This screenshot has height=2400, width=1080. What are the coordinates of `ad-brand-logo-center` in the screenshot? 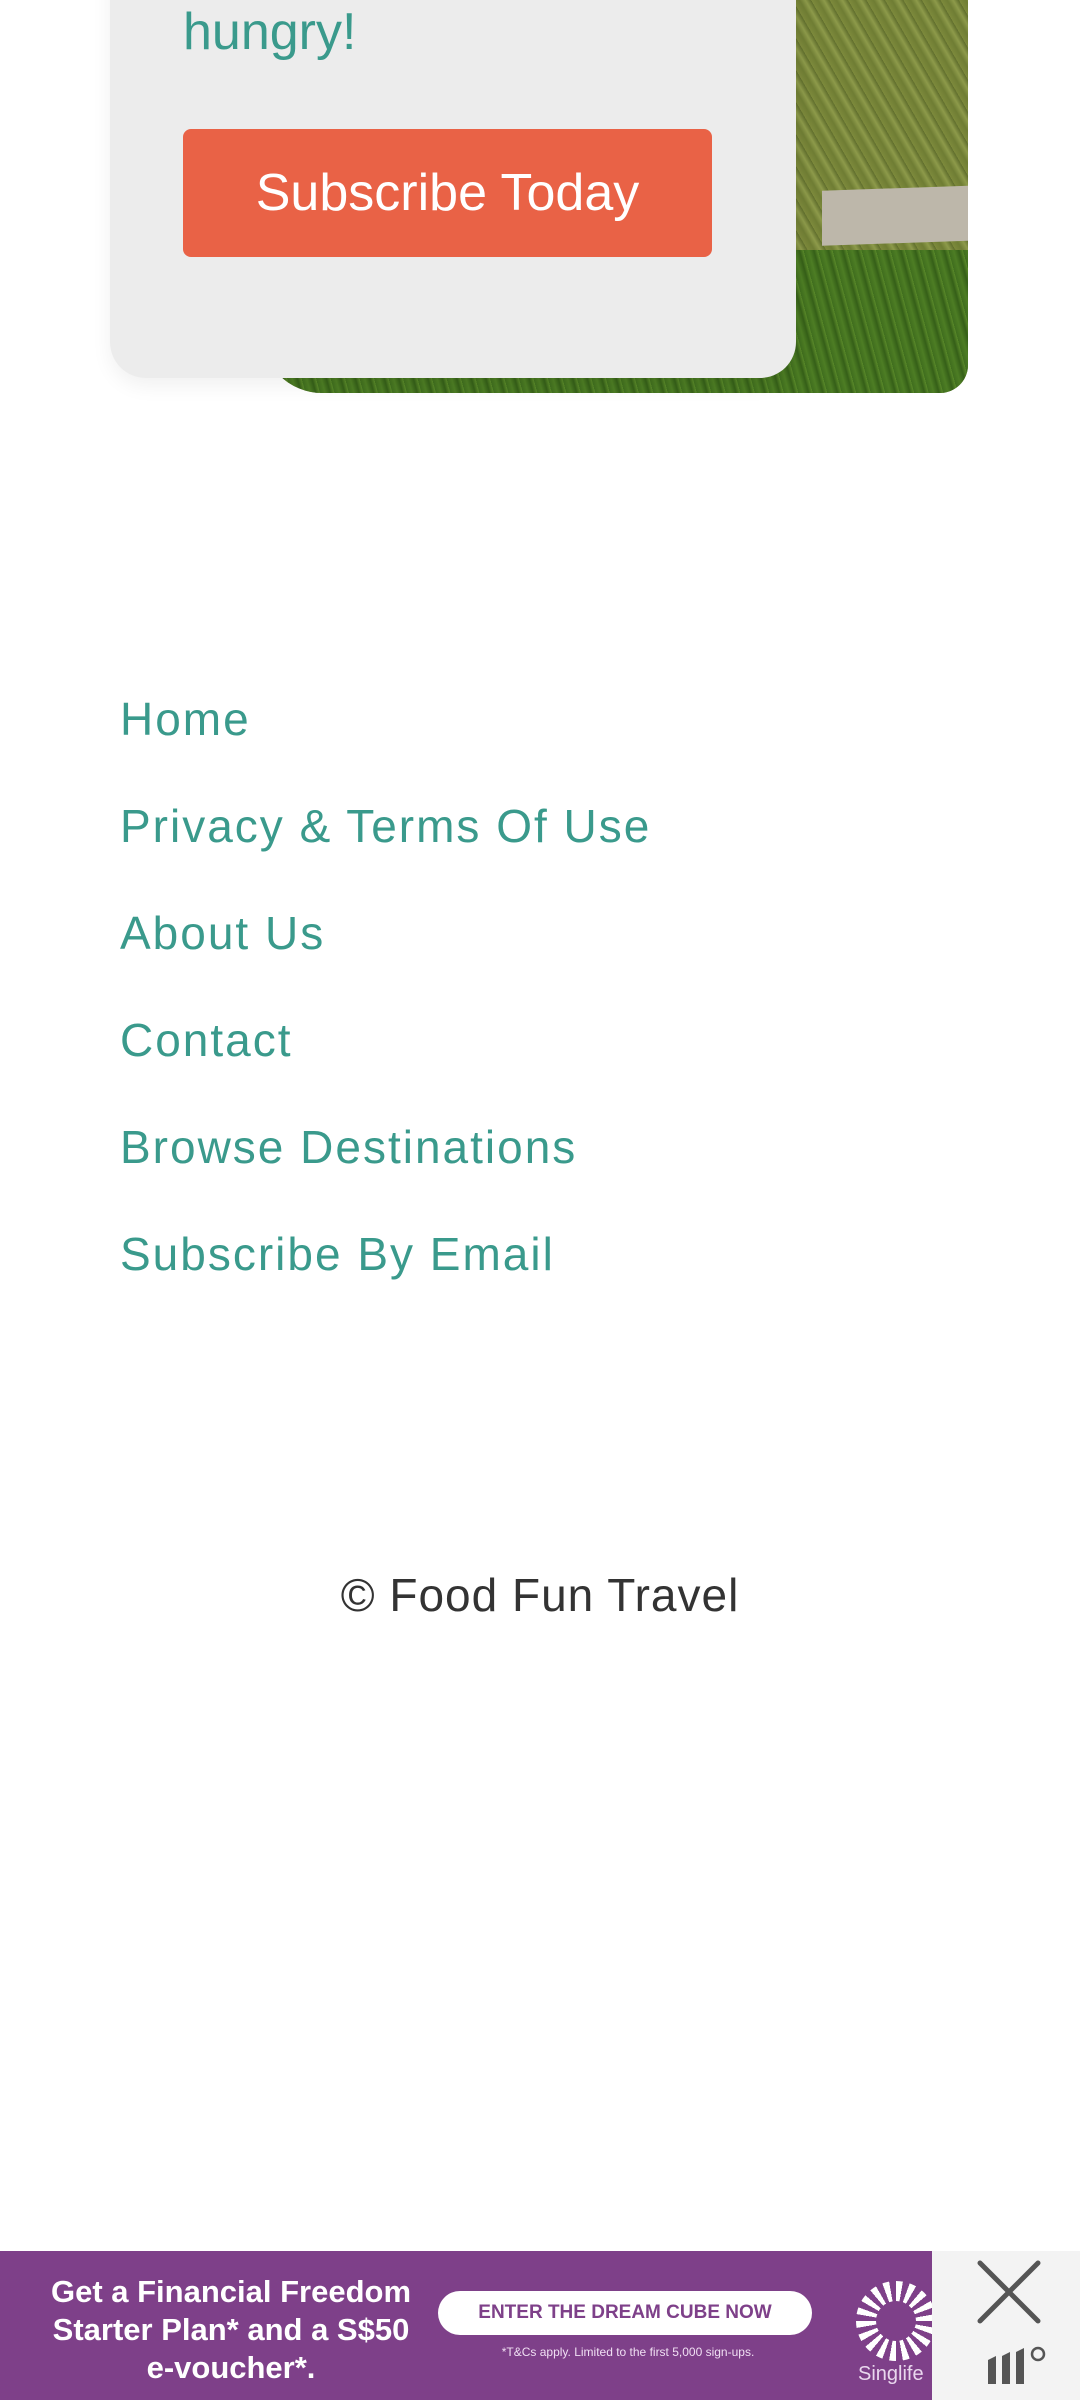 It's located at (896, 2321).